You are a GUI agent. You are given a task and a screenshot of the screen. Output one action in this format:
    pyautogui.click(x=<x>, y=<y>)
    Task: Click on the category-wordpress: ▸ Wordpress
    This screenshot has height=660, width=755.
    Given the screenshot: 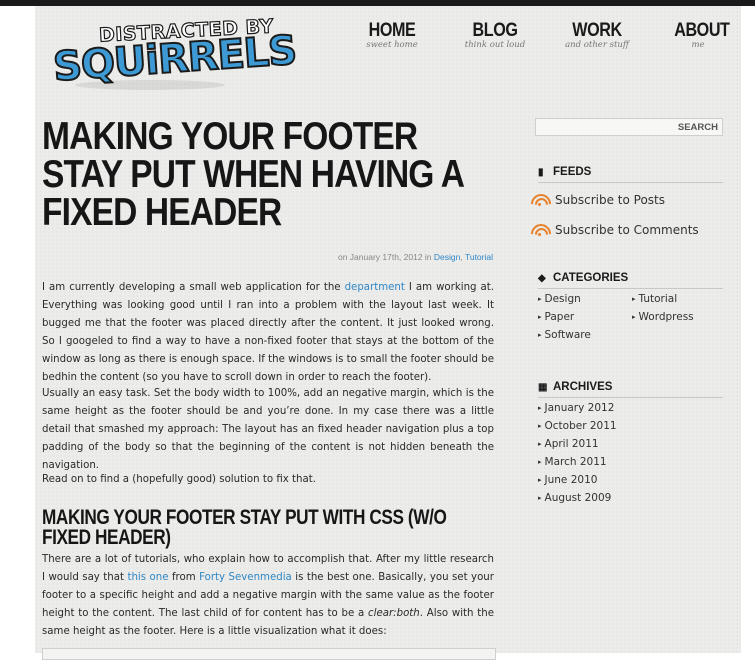 What is the action you would take?
    pyautogui.click(x=663, y=317)
    